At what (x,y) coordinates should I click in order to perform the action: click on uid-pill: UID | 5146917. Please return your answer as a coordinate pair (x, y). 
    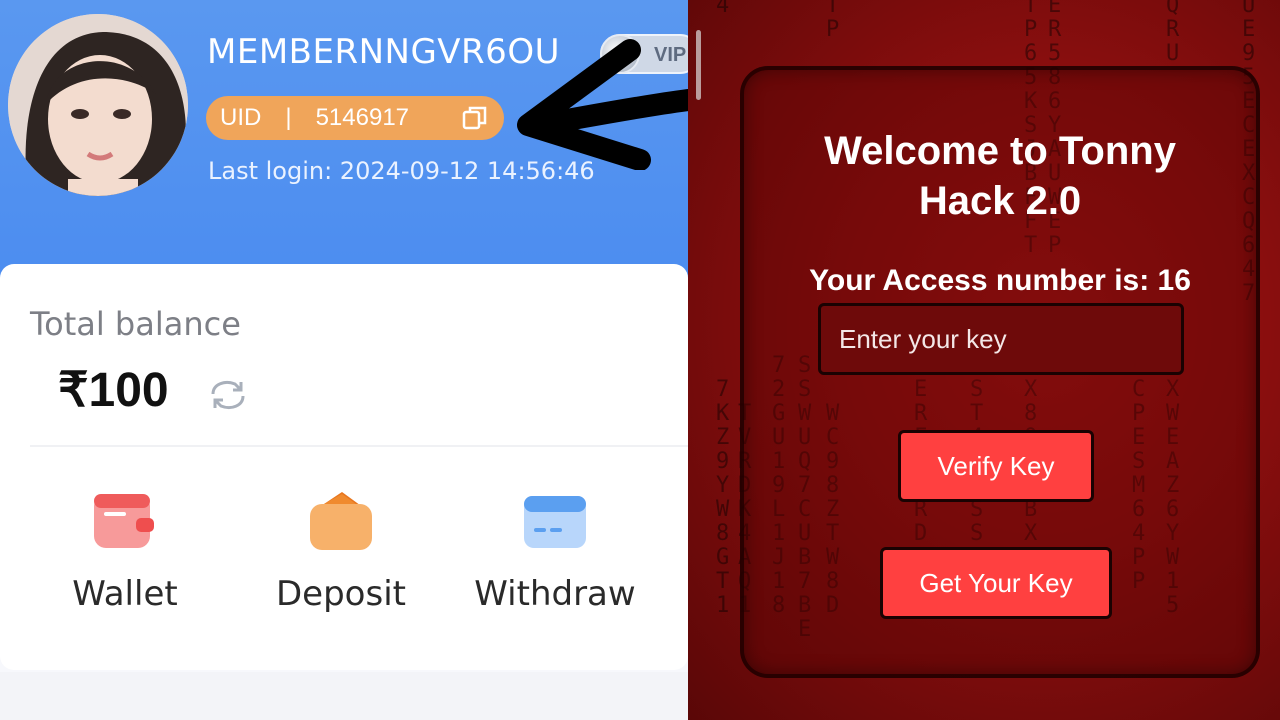
    Looking at the image, I should click on (355, 118).